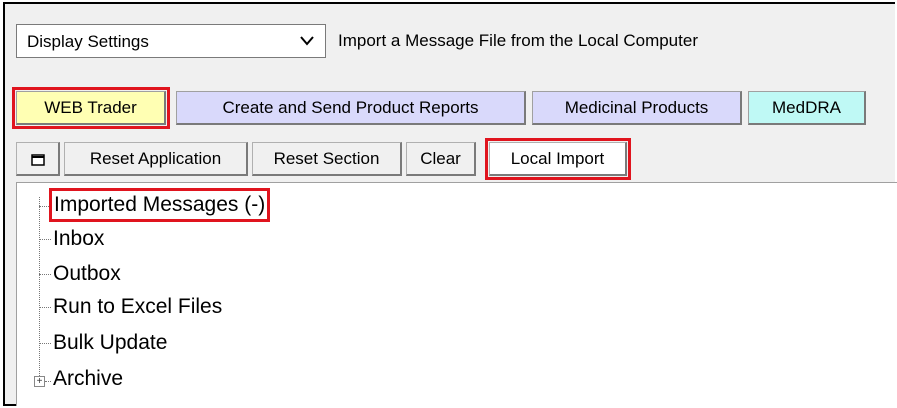 This screenshot has width=897, height=408. What do you see at coordinates (137, 307) in the screenshot?
I see `tree-item-run-to-excel-files: Run to Excel Files` at bounding box center [137, 307].